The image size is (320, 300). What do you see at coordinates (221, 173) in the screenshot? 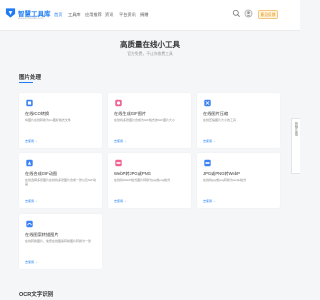
I see `card-title: JPG或PNG转WebP` at bounding box center [221, 173].